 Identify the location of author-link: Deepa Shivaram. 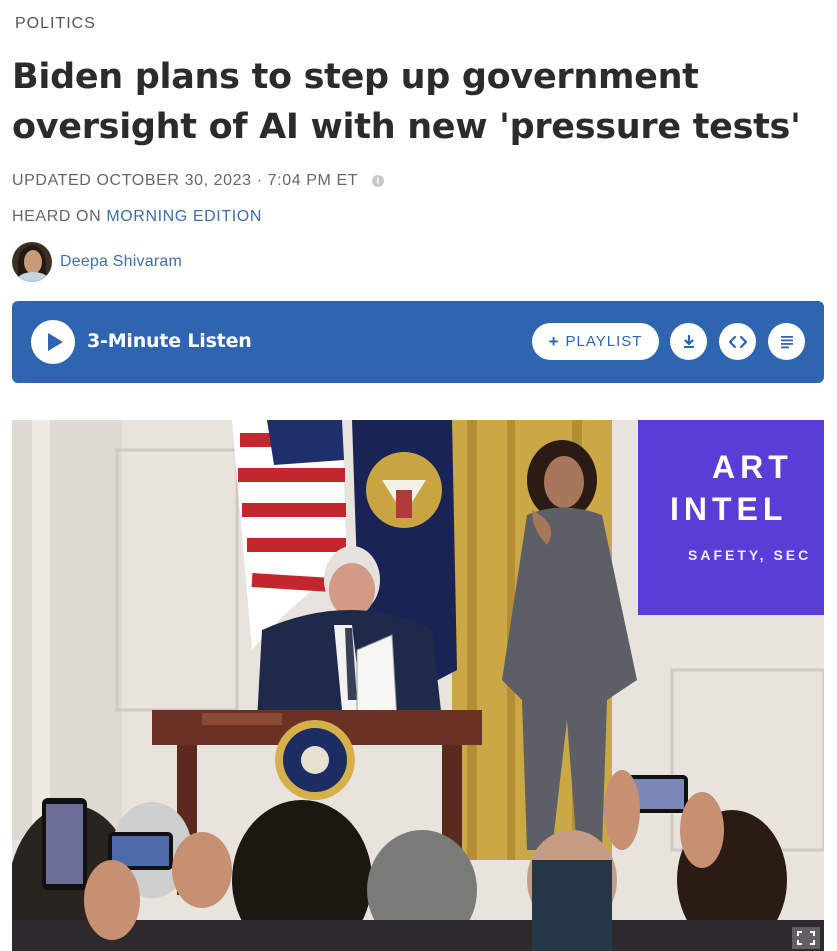
(121, 262).